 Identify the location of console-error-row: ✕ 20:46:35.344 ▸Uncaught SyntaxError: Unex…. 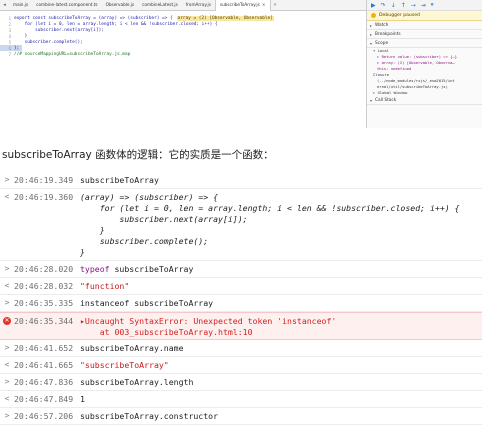
(241, 326).